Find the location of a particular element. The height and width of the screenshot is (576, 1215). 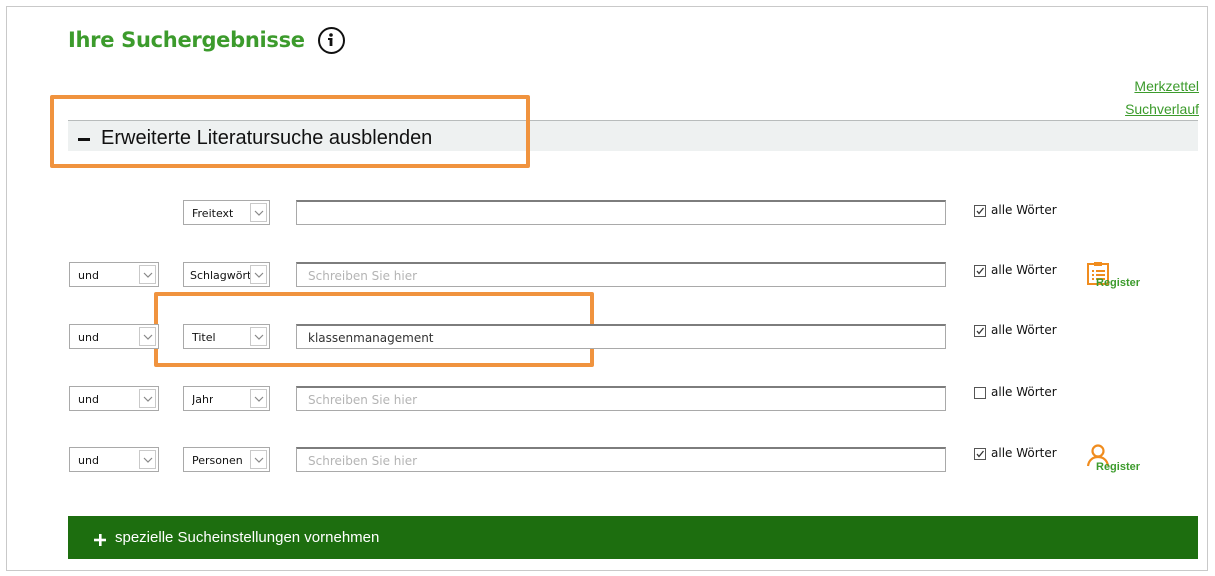

operator-select-row-2: und is located at coordinates (114, 274).